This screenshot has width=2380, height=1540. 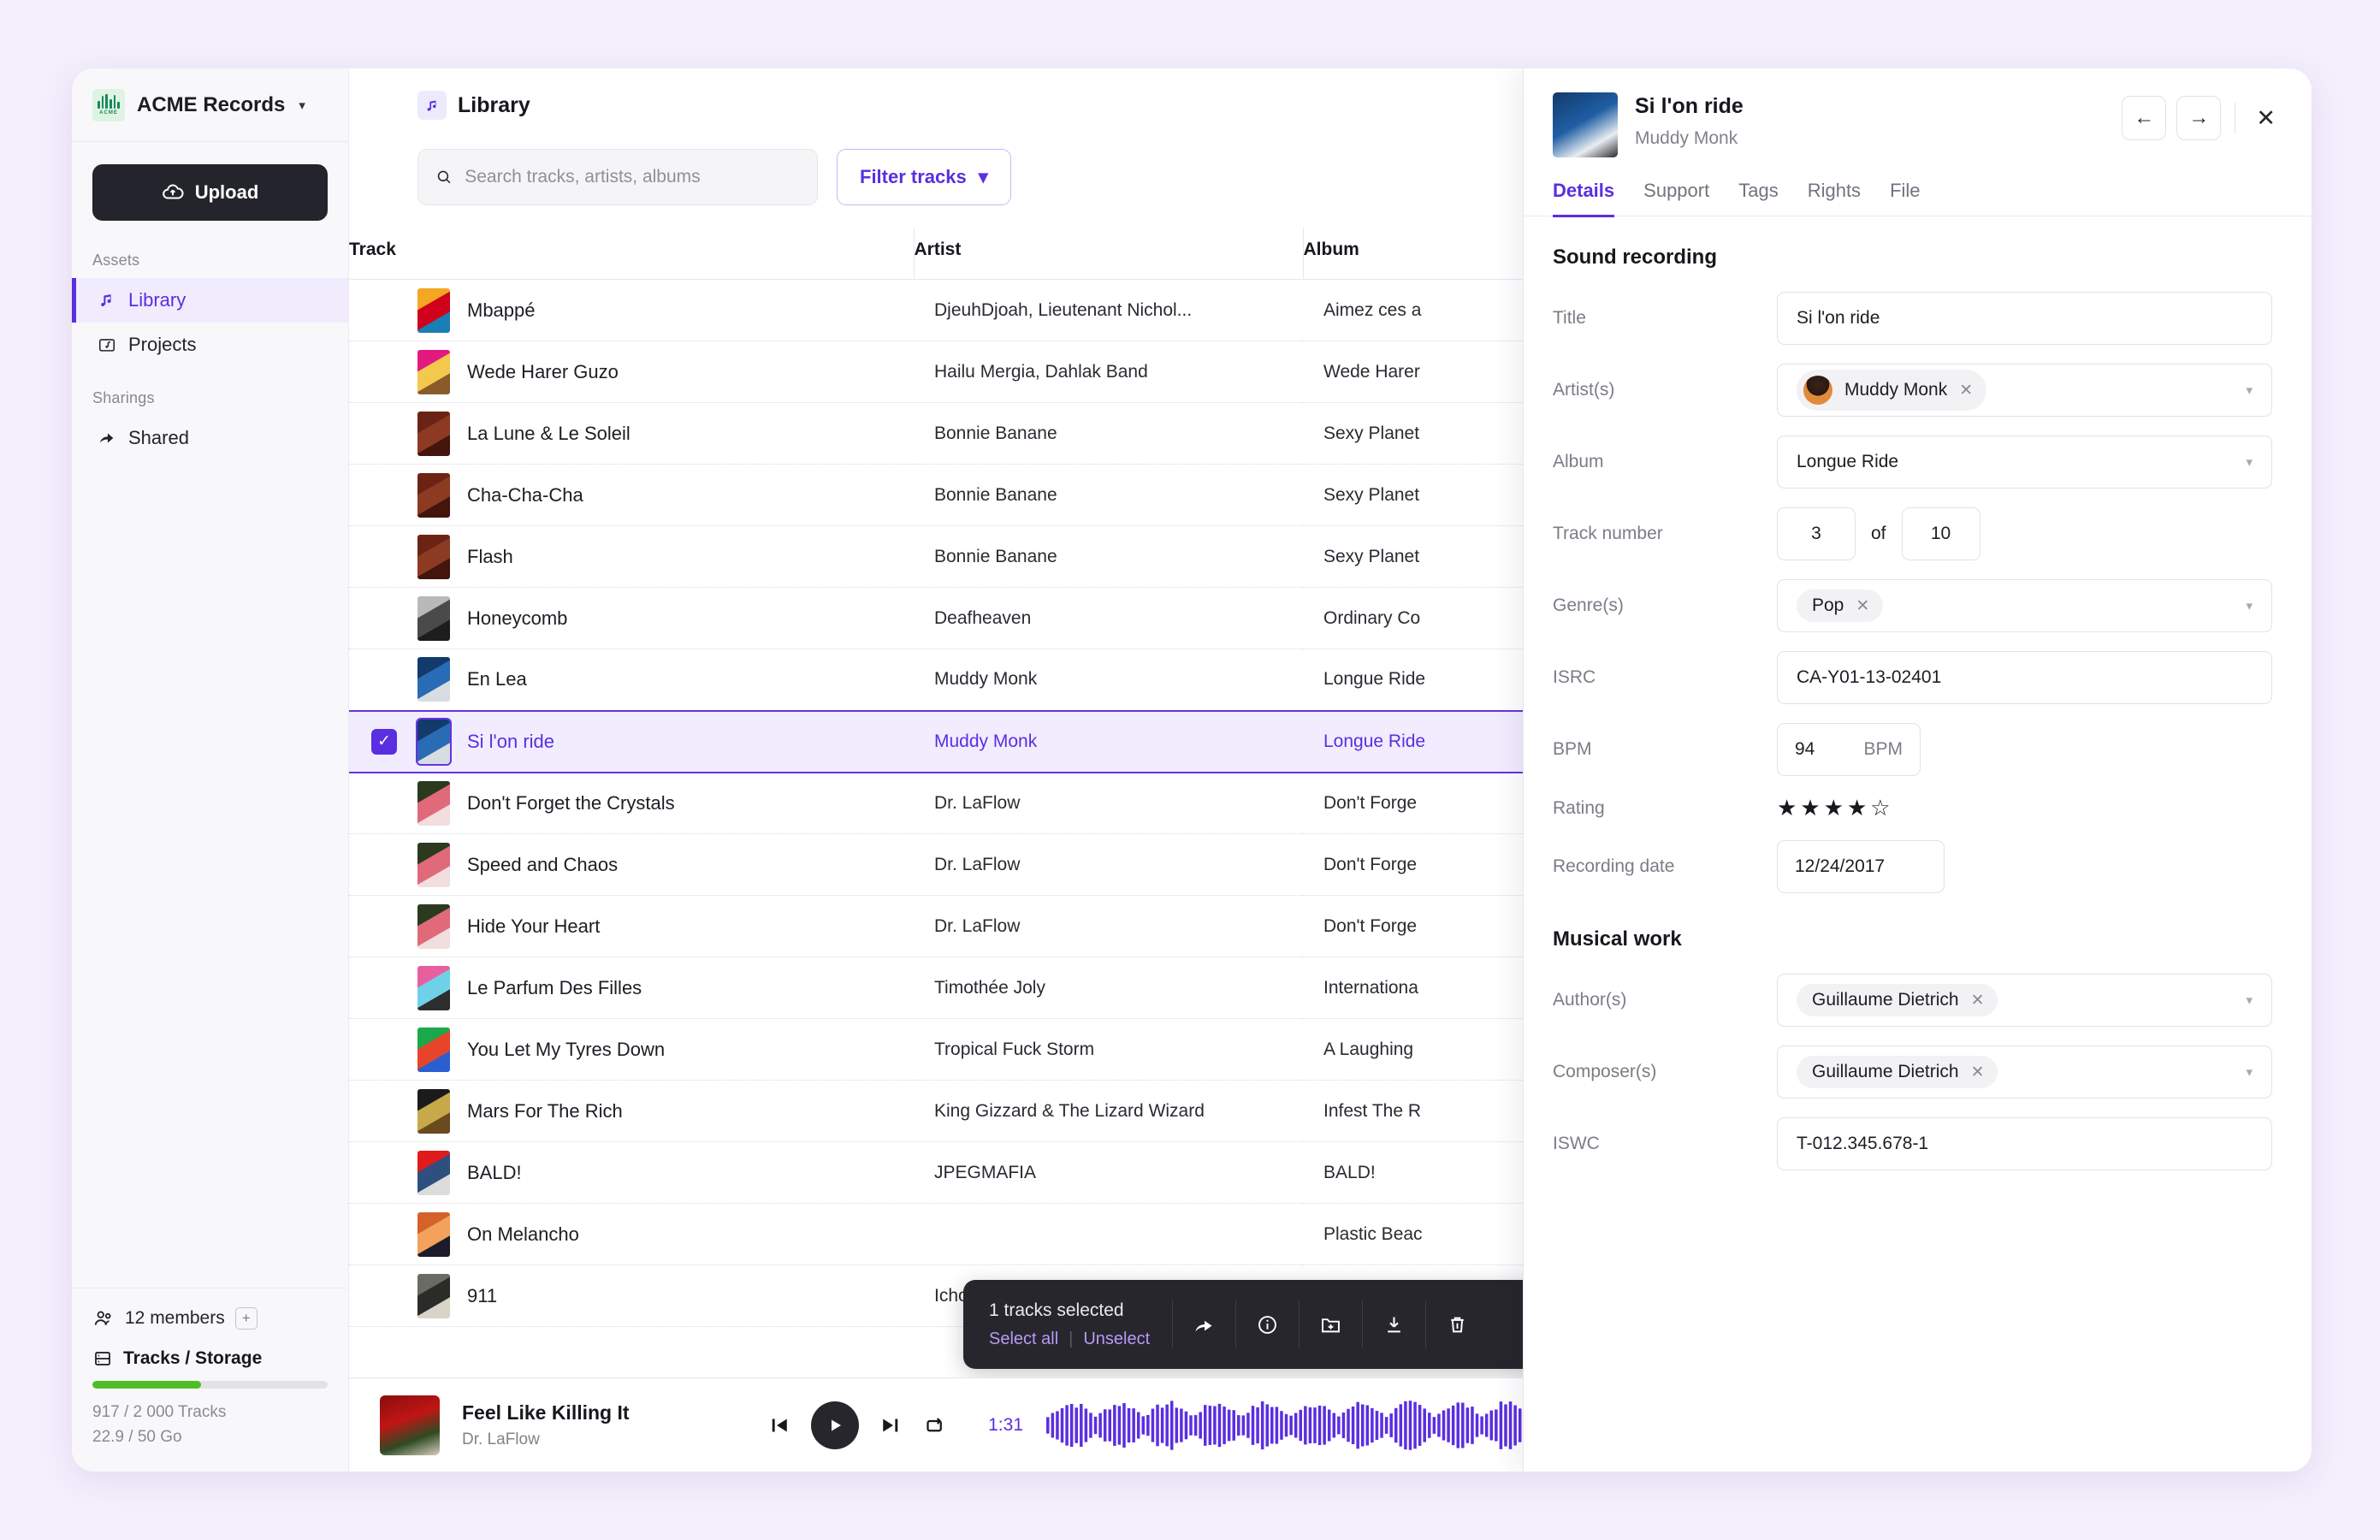 I want to click on trash-icon, so click(x=1457, y=1324).